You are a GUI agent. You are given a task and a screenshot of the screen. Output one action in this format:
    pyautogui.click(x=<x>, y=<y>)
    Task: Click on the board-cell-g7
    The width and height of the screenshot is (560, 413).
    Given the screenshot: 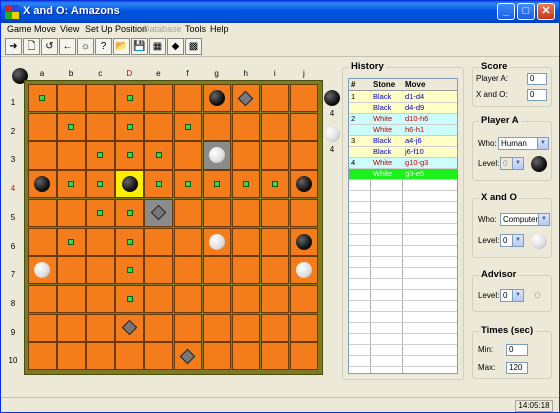 What is the action you would take?
    pyautogui.click(x=217, y=270)
    